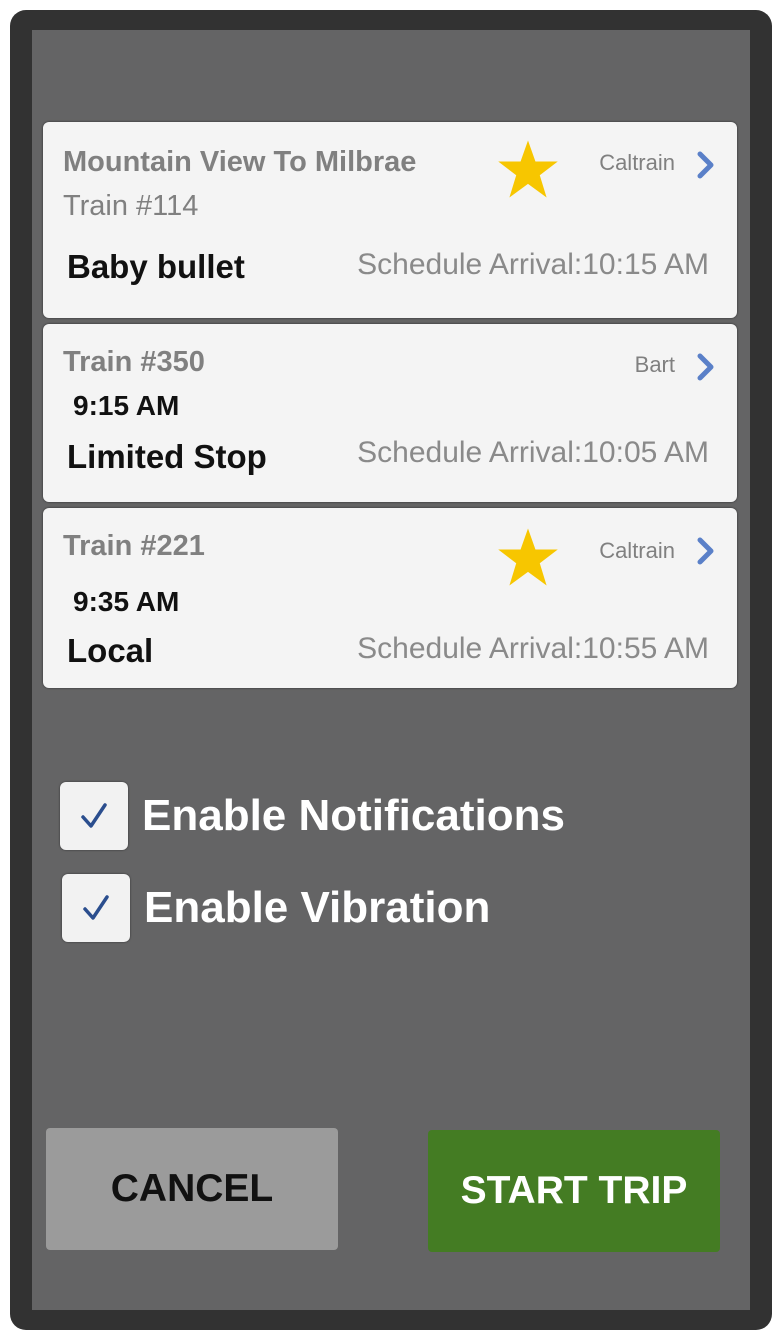 The width and height of the screenshot is (784, 1340). I want to click on trip-train-number: Train #221, so click(134, 546).